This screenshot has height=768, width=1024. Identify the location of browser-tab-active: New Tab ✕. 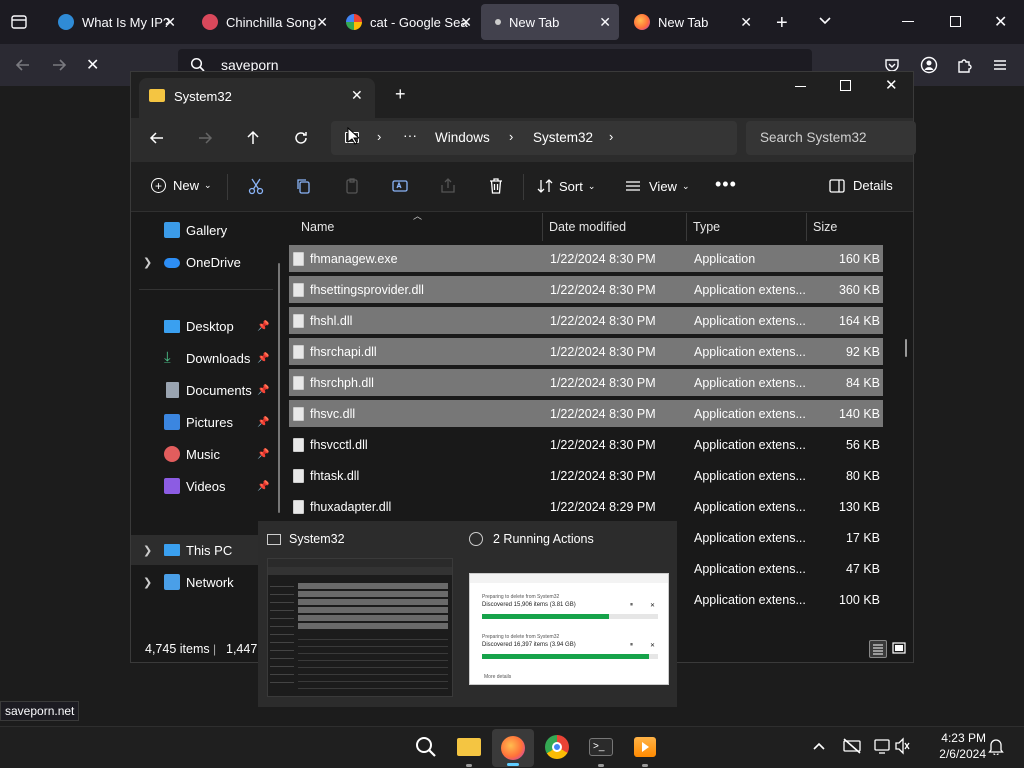
(550, 22).